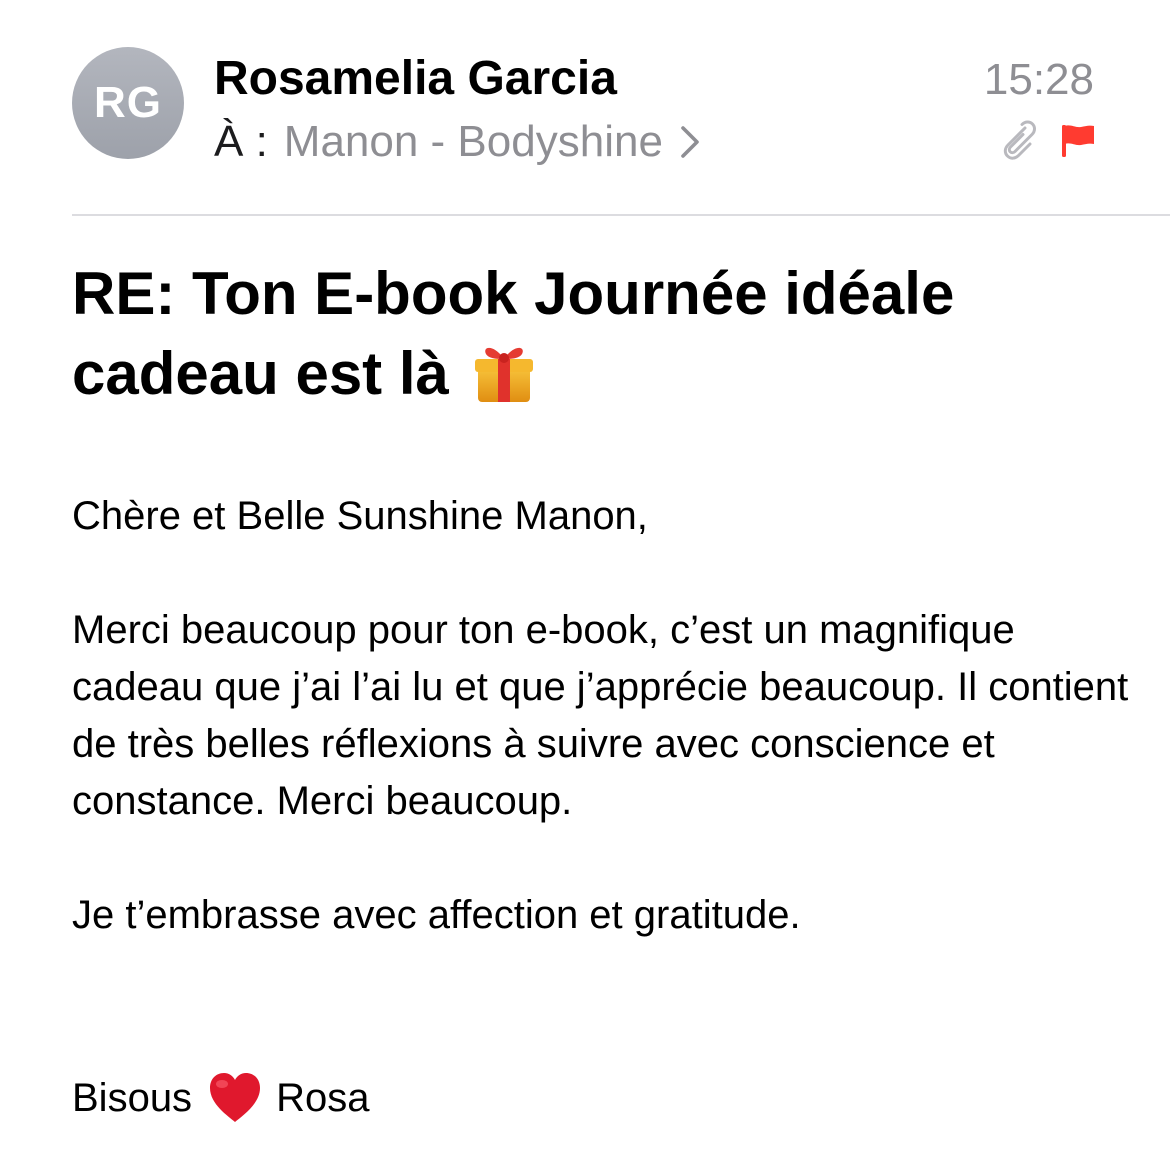 The width and height of the screenshot is (1170, 1157). I want to click on avatar: RG, so click(128, 103).